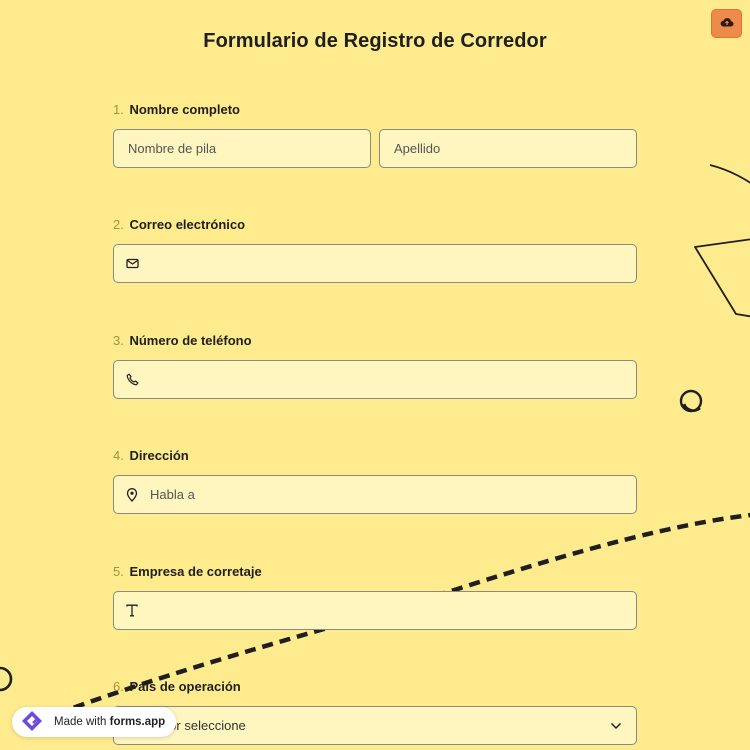  I want to click on question-brokerage: 5. Empresa de corretaje, so click(375, 596).